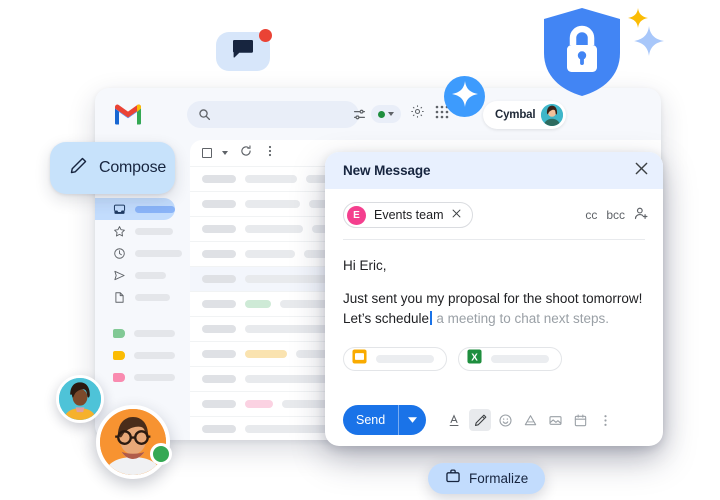  I want to click on slides-attachment, so click(395, 359).